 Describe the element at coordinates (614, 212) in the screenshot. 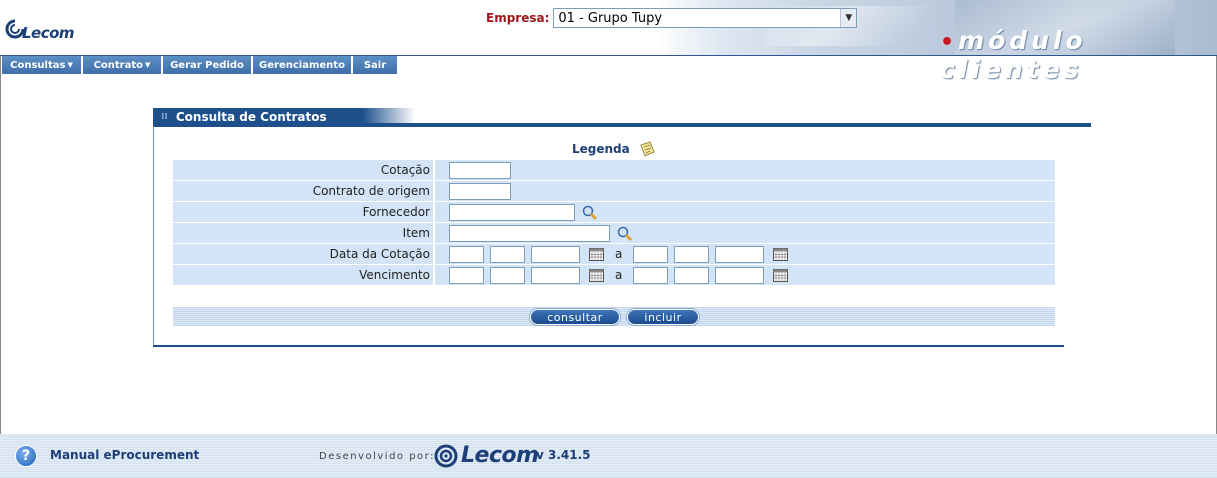

I see `form-row-fornecedor: Fornecedor` at that location.